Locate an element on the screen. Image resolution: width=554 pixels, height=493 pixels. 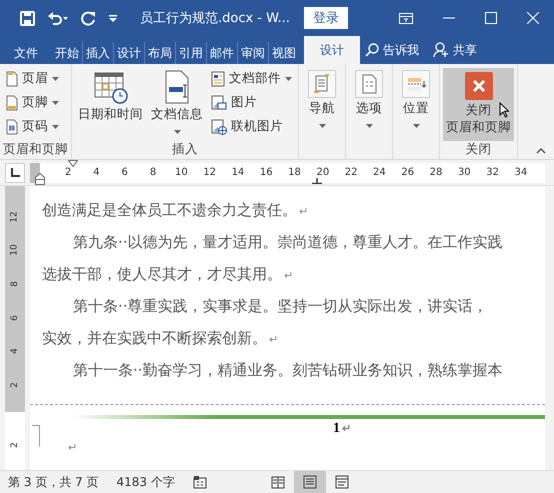
ribbon-tab: 文件 is located at coordinates (26, 53).